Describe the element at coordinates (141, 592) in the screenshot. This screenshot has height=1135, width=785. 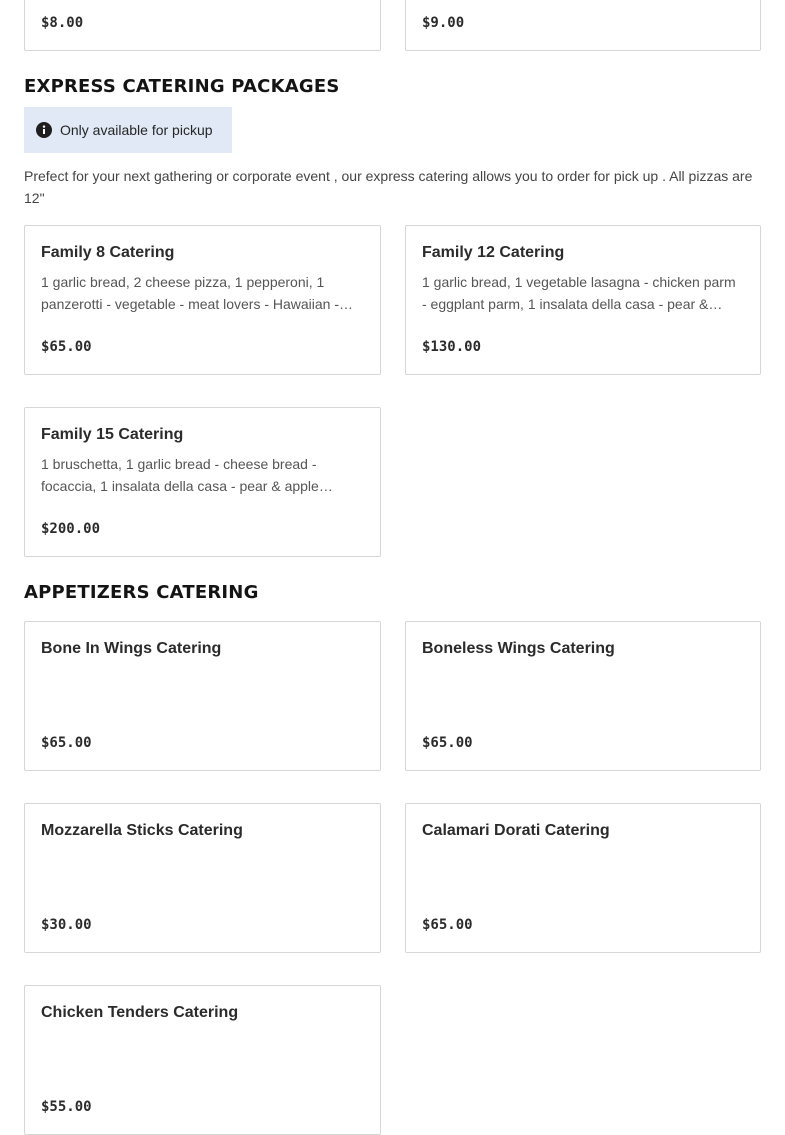
I see `section-heading-appetizers-catering: APPETIZERS CATERING` at that location.